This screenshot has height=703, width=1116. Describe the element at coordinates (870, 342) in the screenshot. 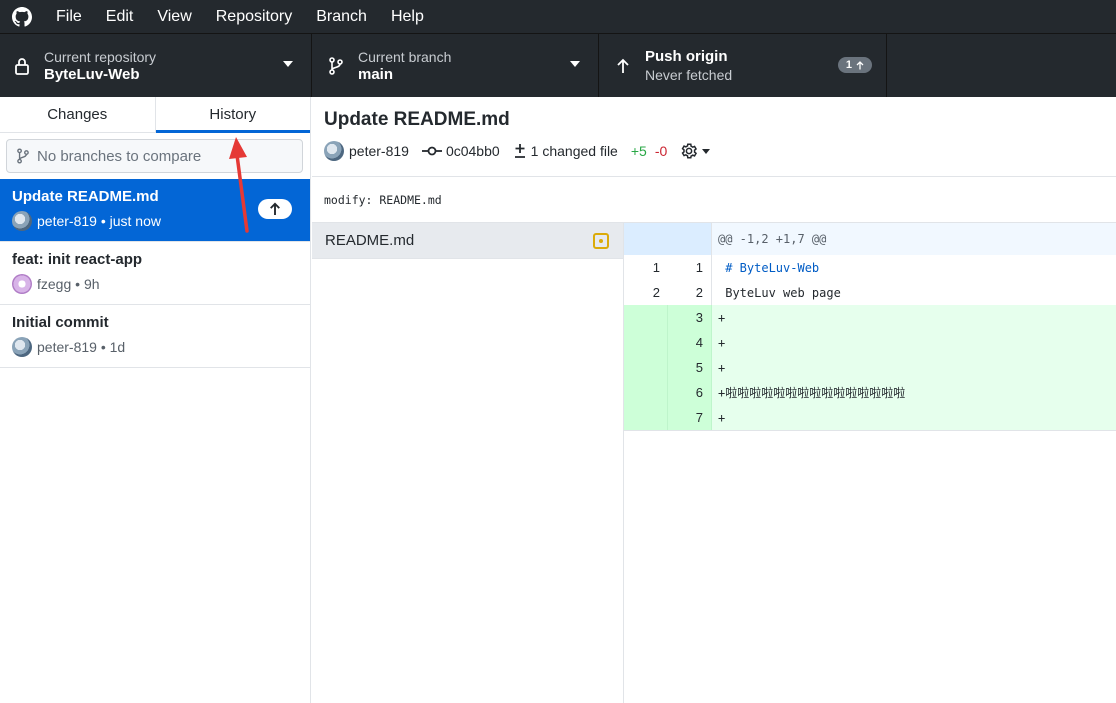

I see `diff-line-added: 4 +` at that location.